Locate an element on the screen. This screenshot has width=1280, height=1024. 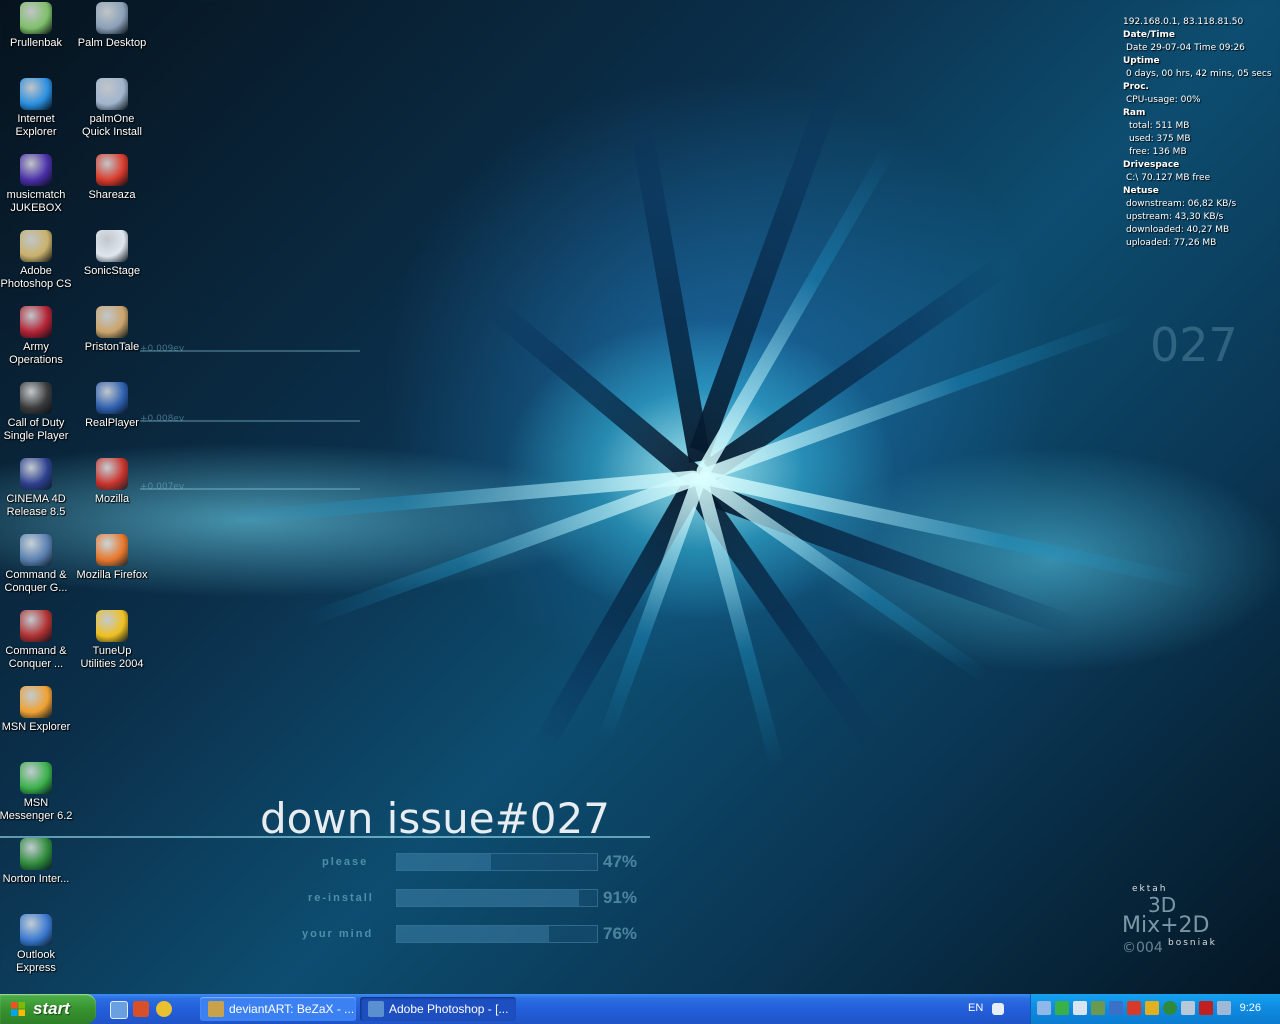
tuneup-icon is located at coordinates (112, 626).